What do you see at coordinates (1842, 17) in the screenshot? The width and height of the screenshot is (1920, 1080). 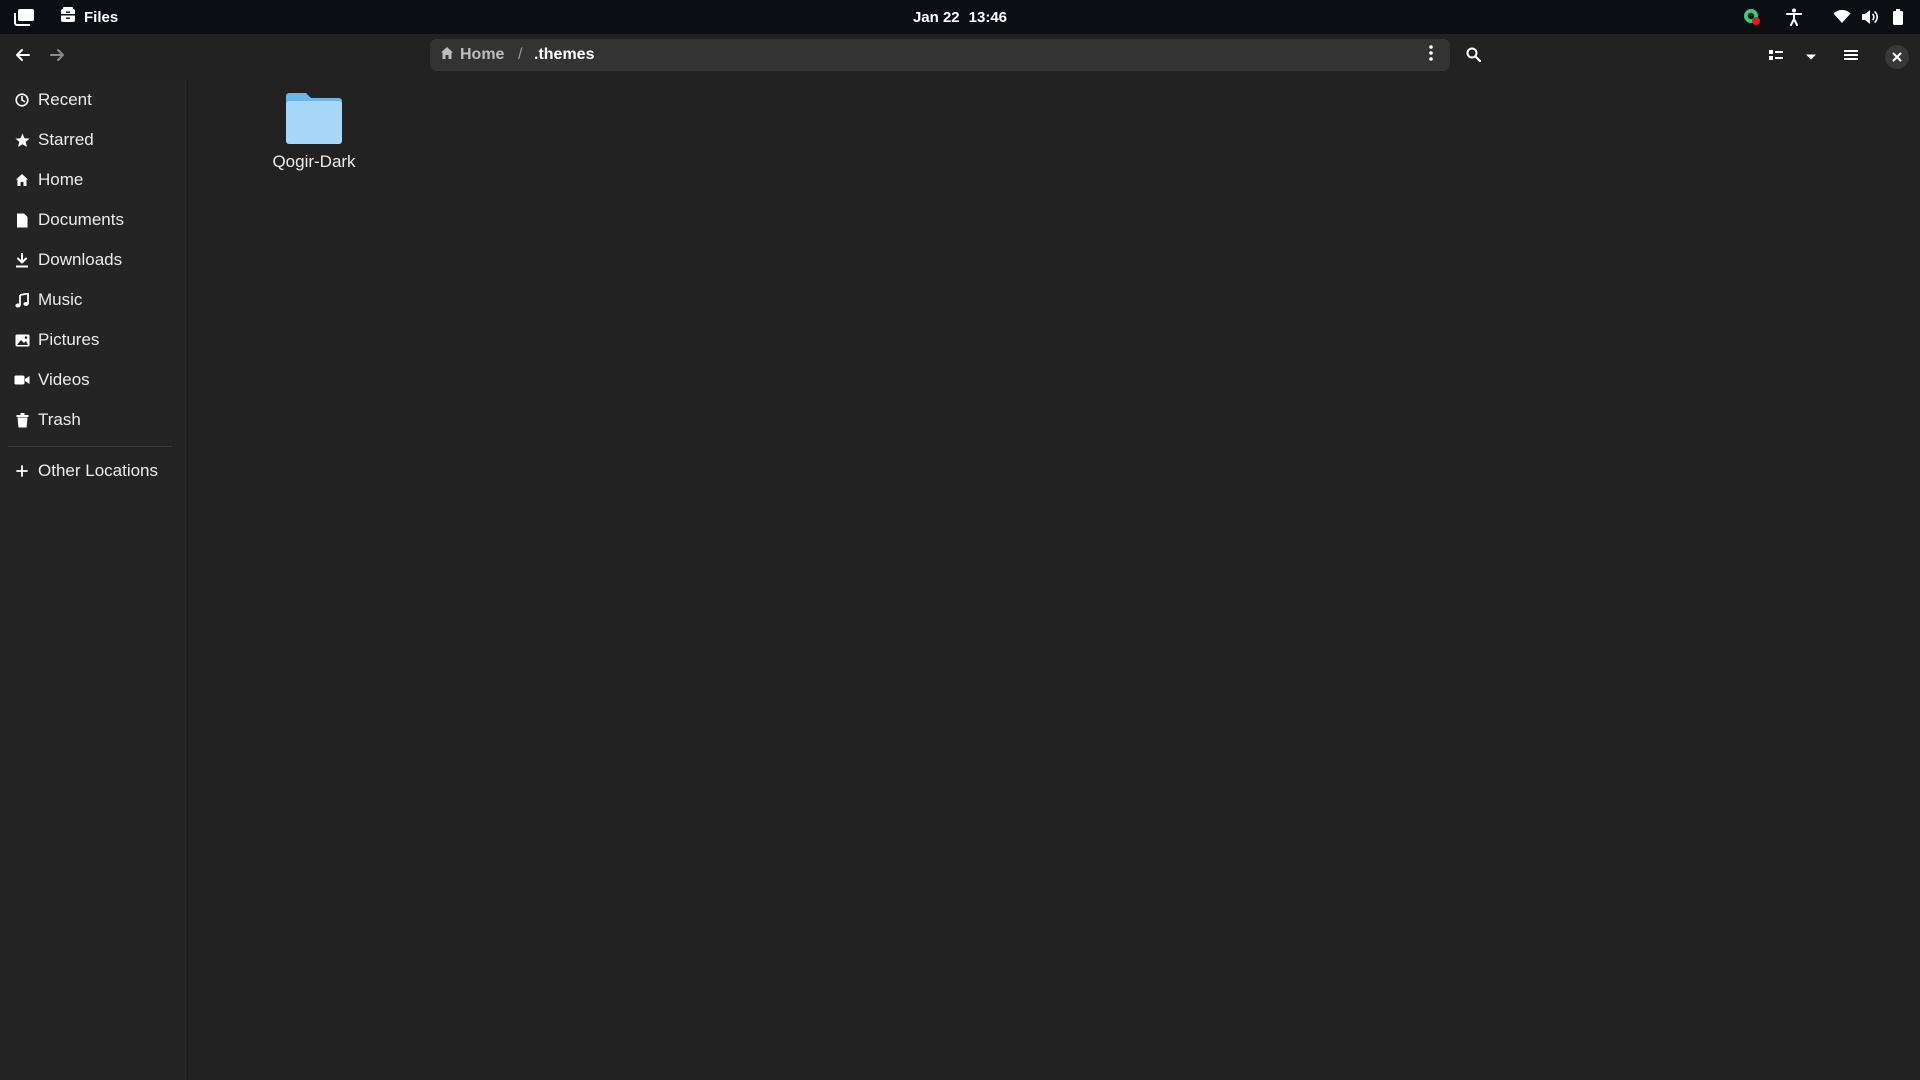 I see `wifi-icon` at bounding box center [1842, 17].